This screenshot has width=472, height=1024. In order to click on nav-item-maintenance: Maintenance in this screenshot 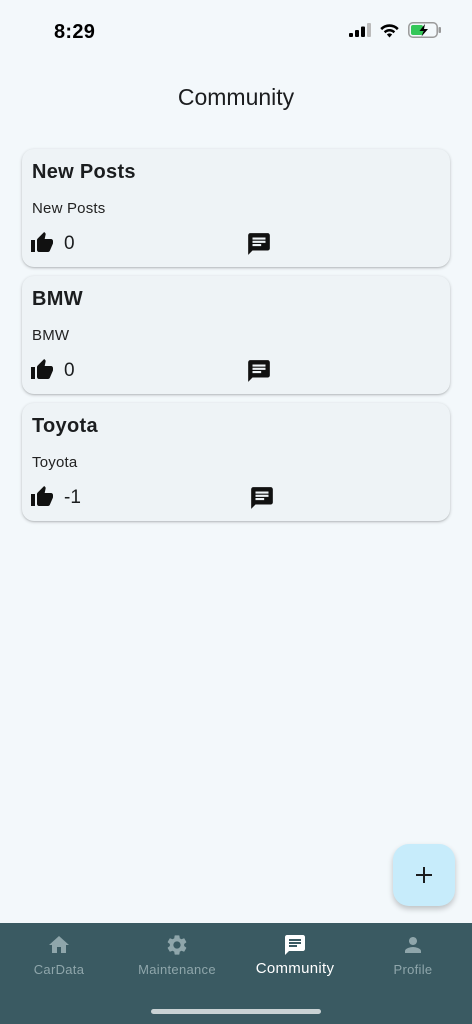, I will do `click(177, 963)`.